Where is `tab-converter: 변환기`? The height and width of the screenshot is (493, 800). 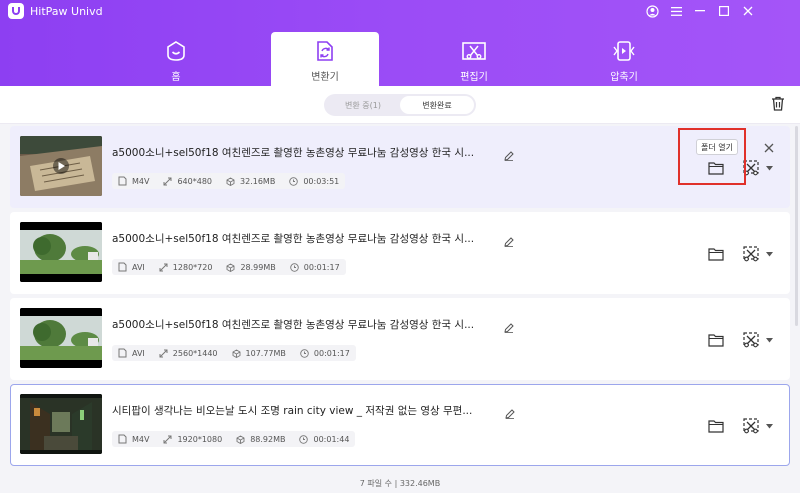
tab-converter: 변환기 is located at coordinates (325, 59).